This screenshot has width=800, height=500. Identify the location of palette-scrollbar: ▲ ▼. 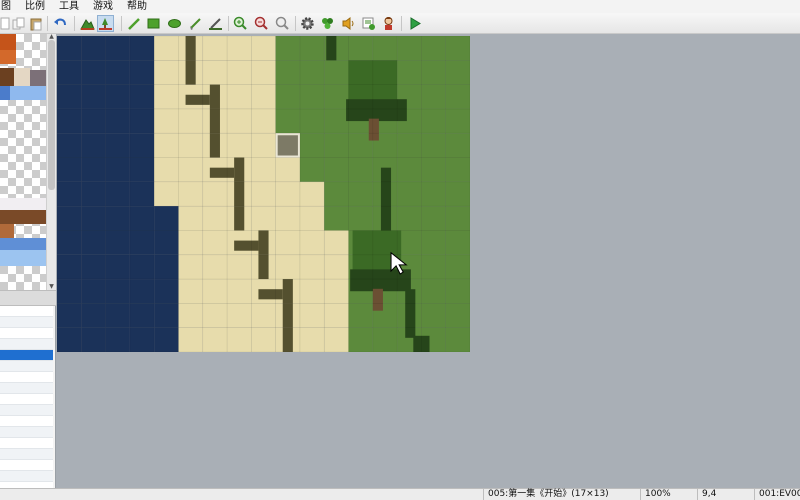
(51, 162).